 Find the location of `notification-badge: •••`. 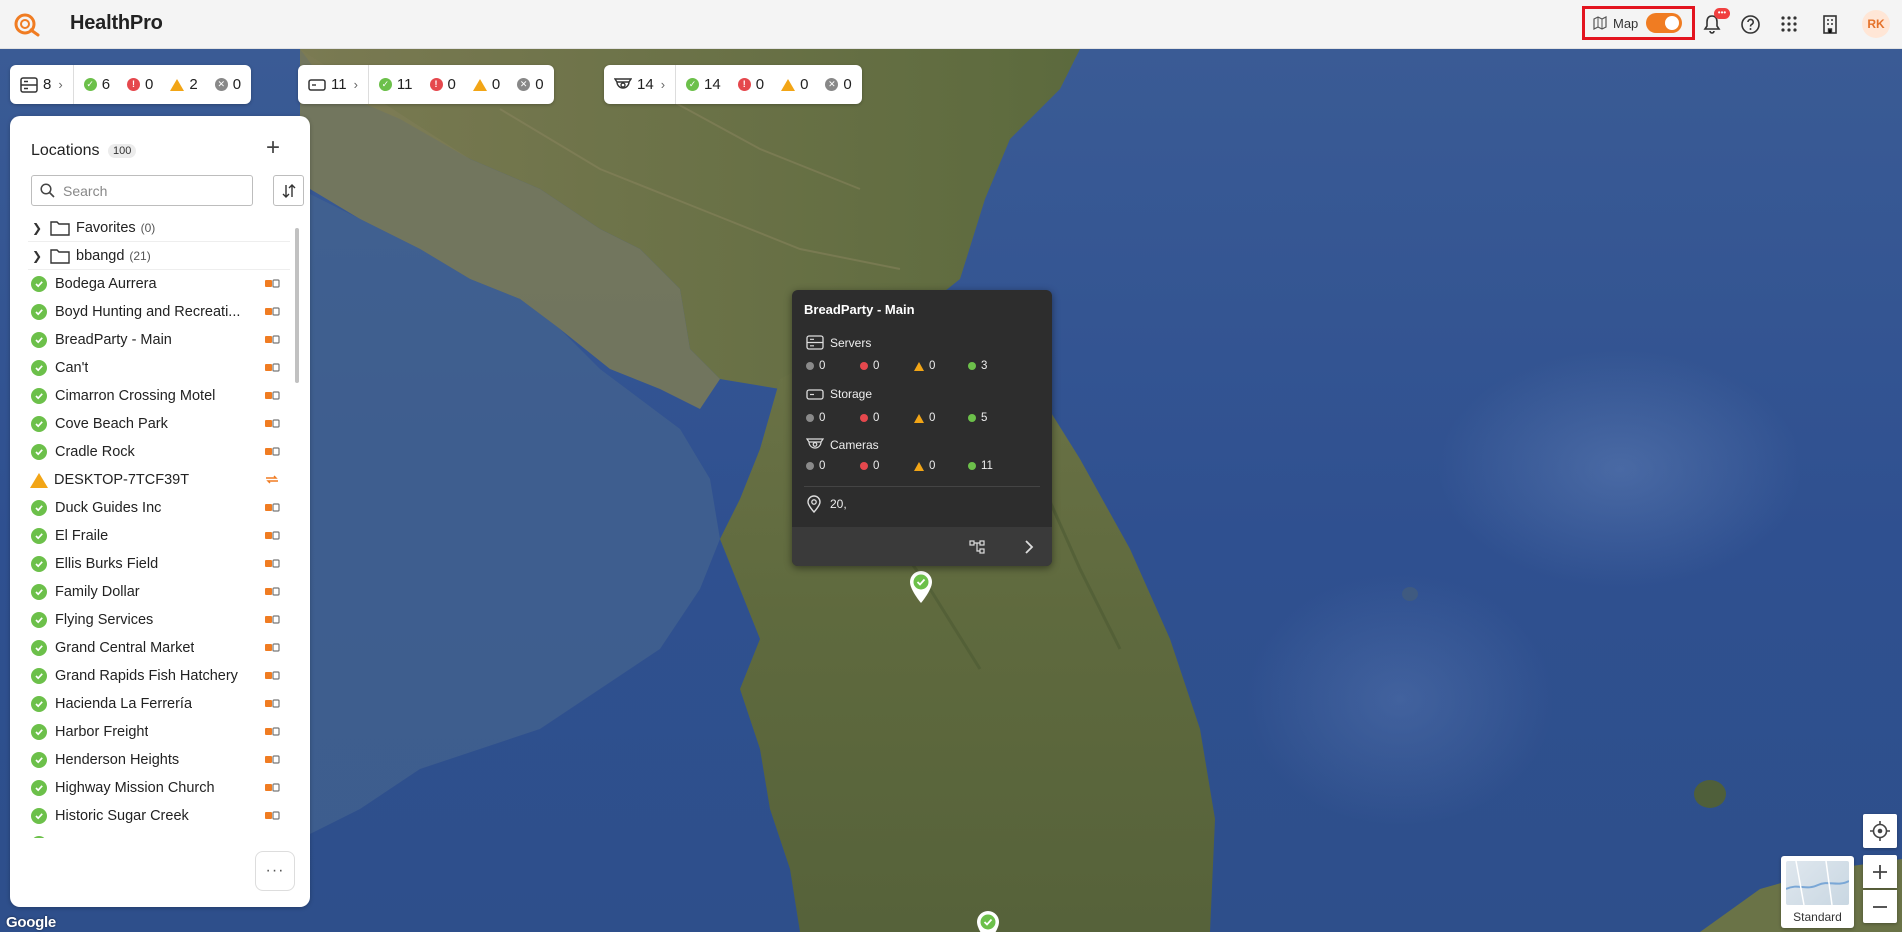

notification-badge: ••• is located at coordinates (1722, 13).